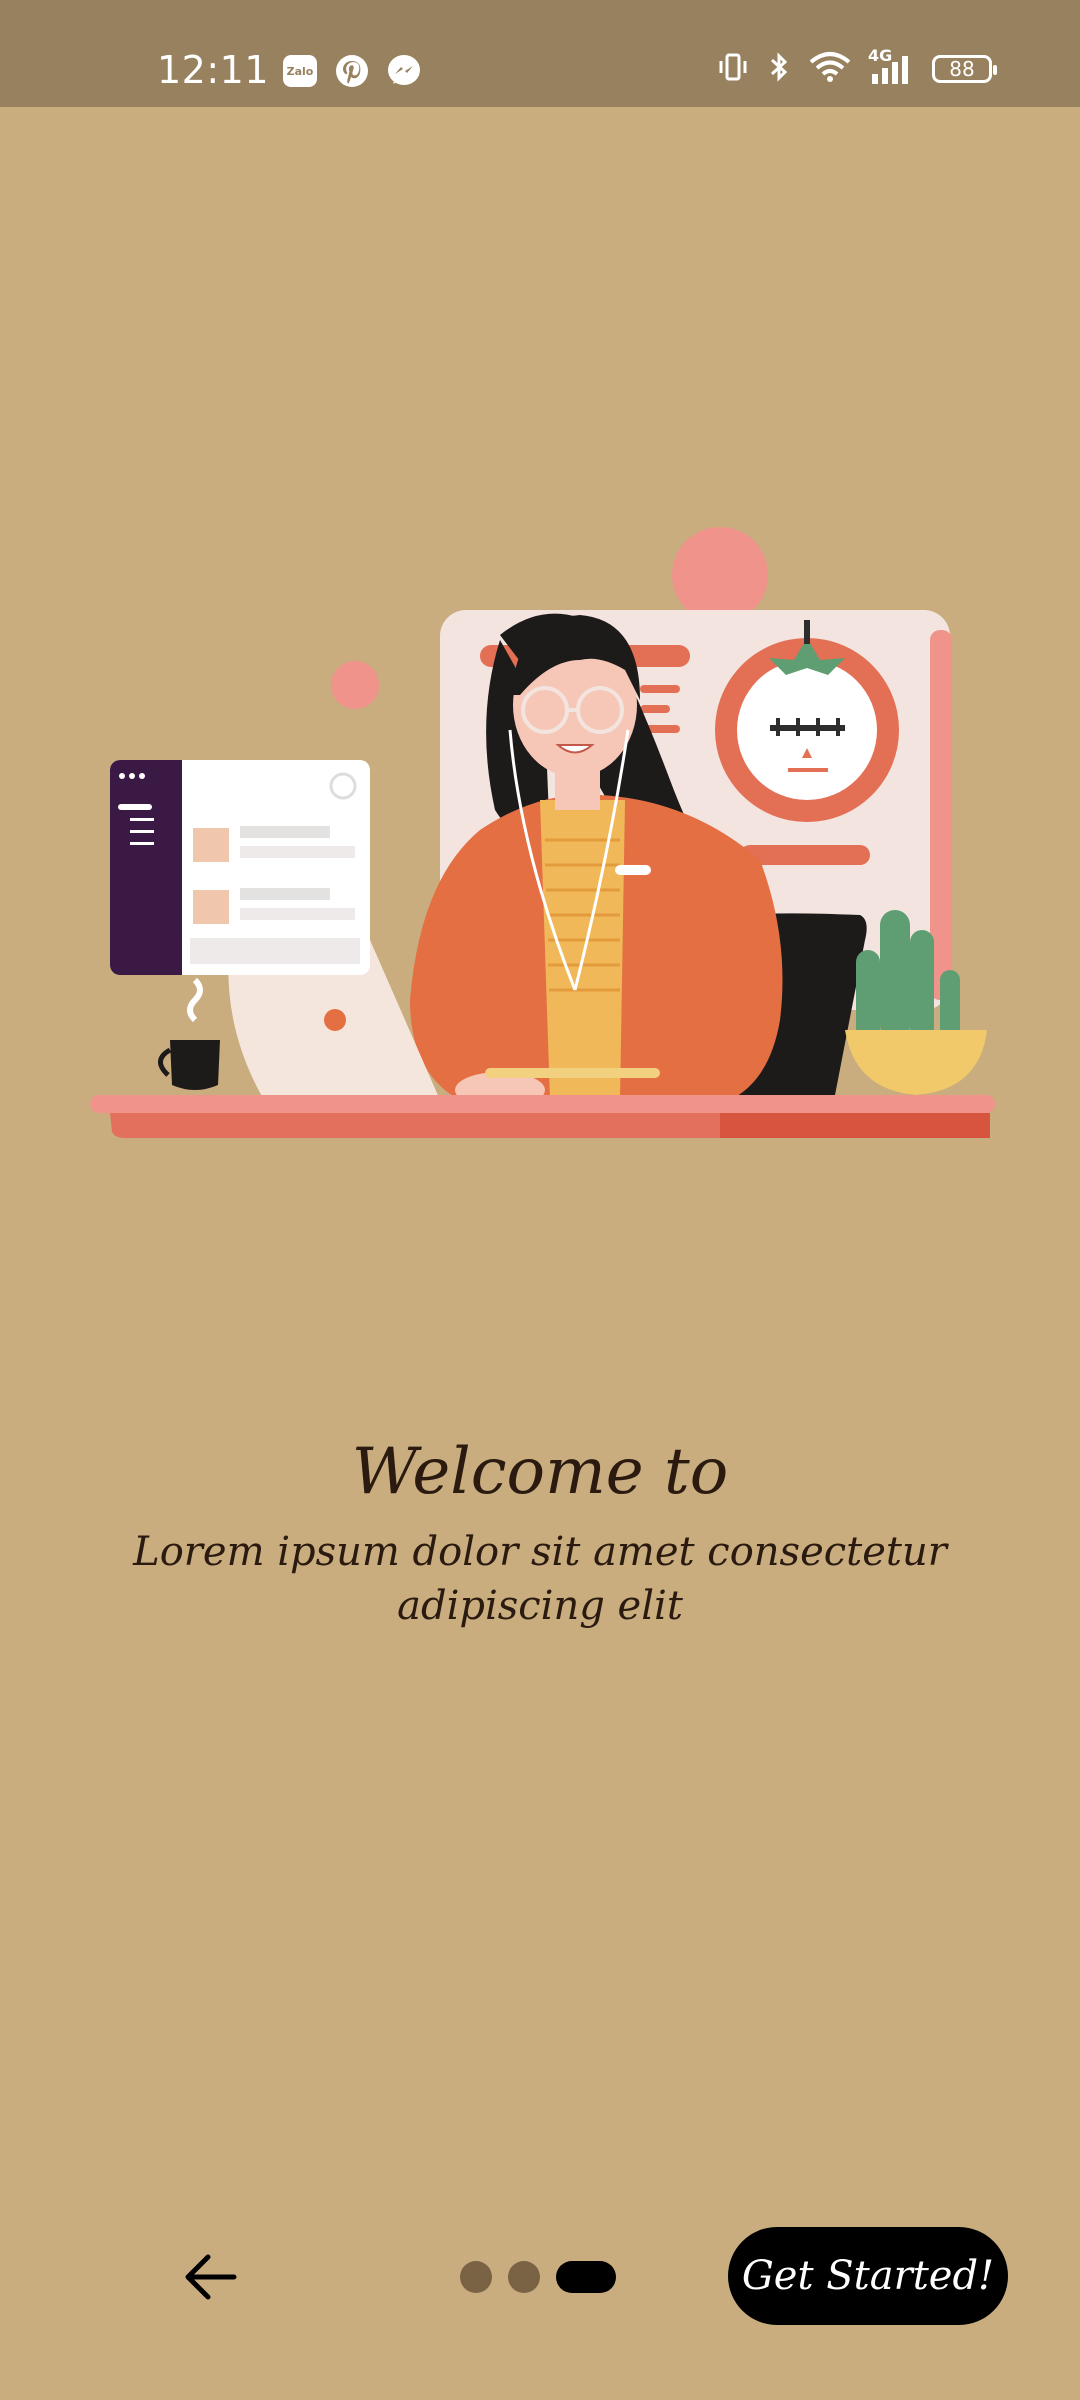 The height and width of the screenshot is (2400, 1080). I want to click on zalo-label: Zalo, so click(300, 71).